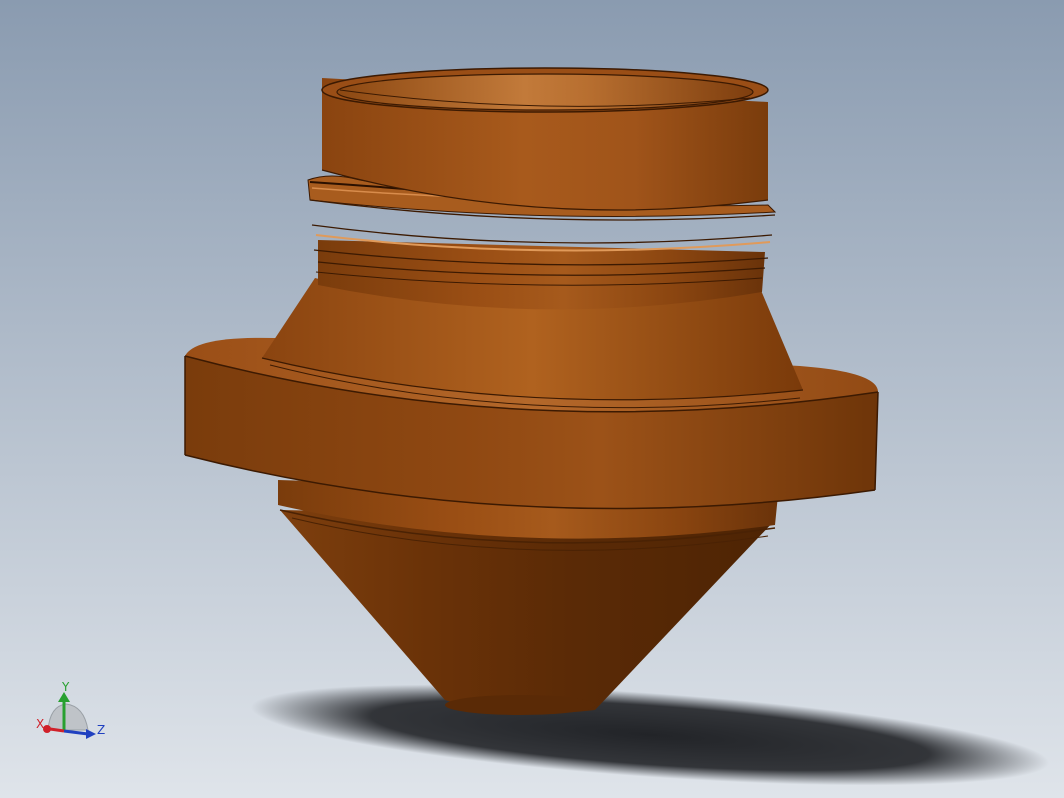 This screenshot has width=1064, height=798. Describe the element at coordinates (65, 687) in the screenshot. I see `triad-y-label: Y` at that location.